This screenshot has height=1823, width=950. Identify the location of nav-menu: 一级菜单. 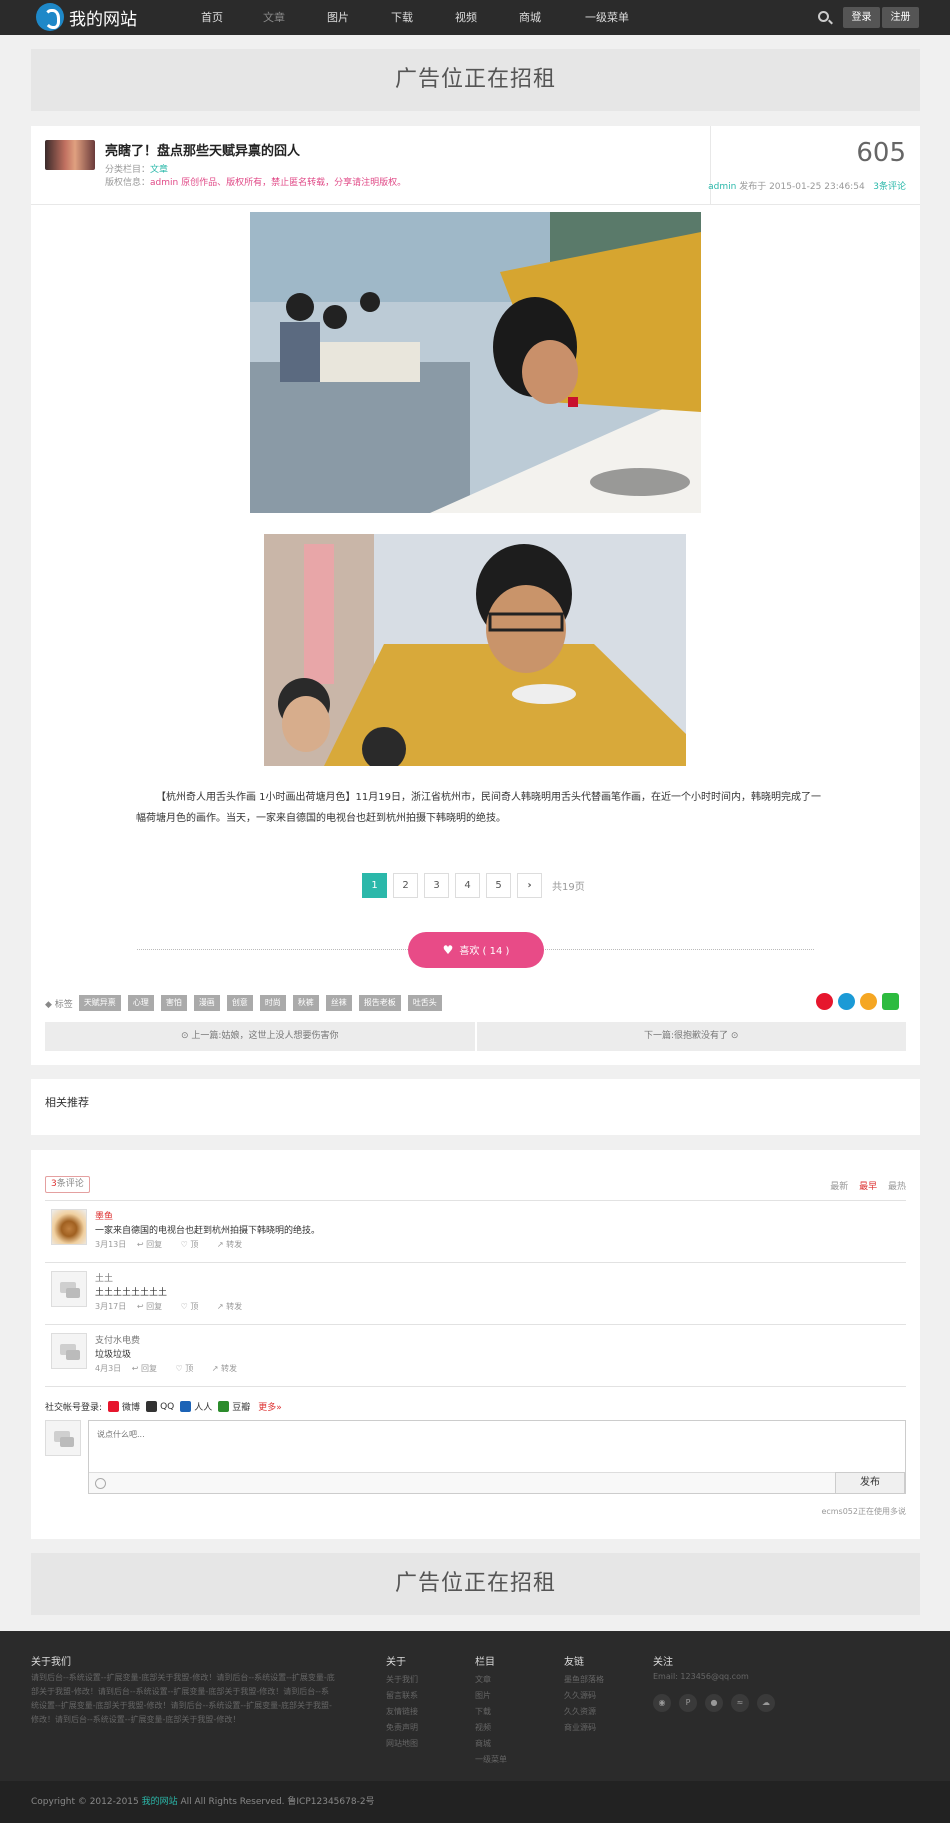
(607, 17).